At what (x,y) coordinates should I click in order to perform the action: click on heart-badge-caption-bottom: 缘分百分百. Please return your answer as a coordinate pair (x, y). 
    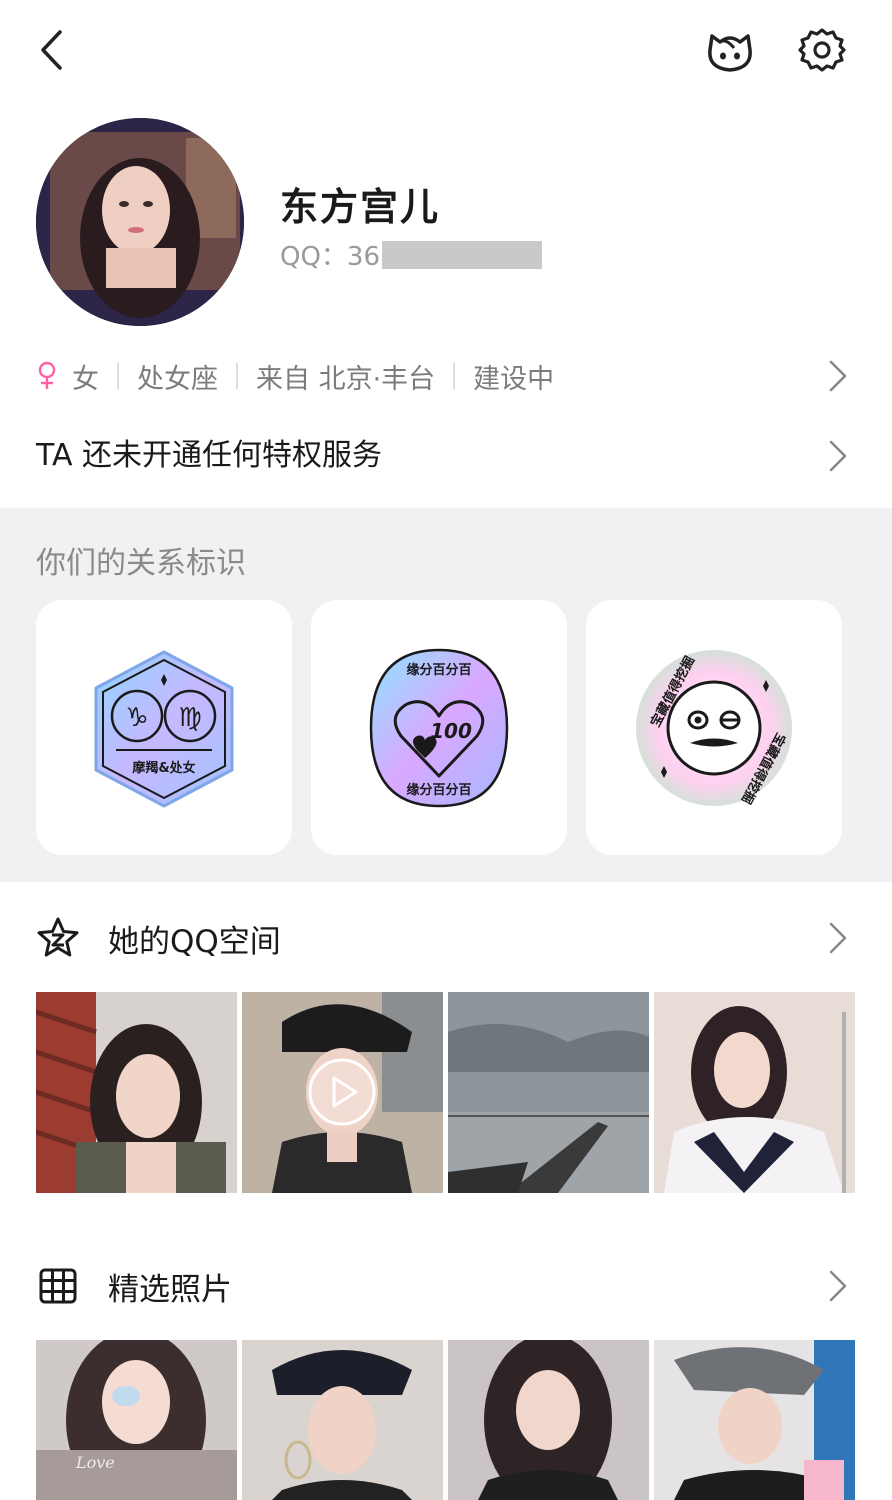
    Looking at the image, I should click on (438, 790).